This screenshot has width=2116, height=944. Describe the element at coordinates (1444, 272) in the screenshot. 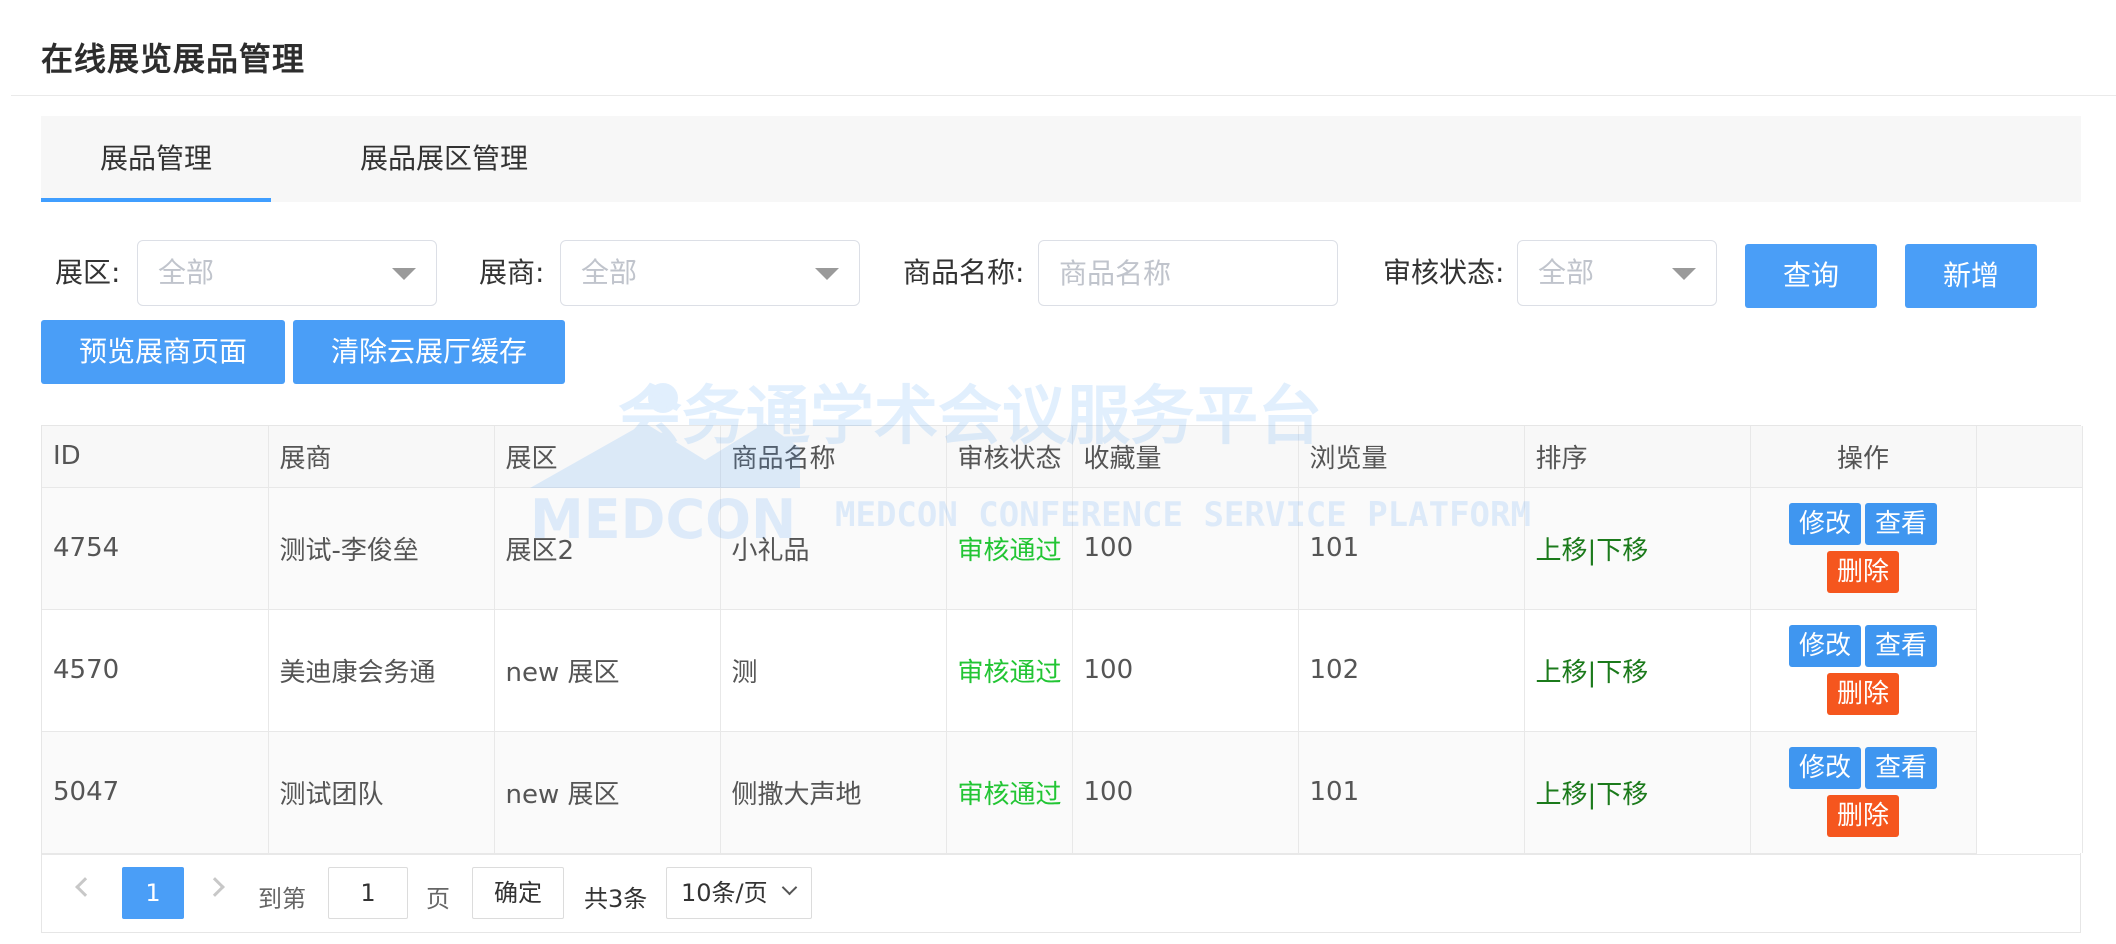

I see `status-label: 审核状态:` at that location.